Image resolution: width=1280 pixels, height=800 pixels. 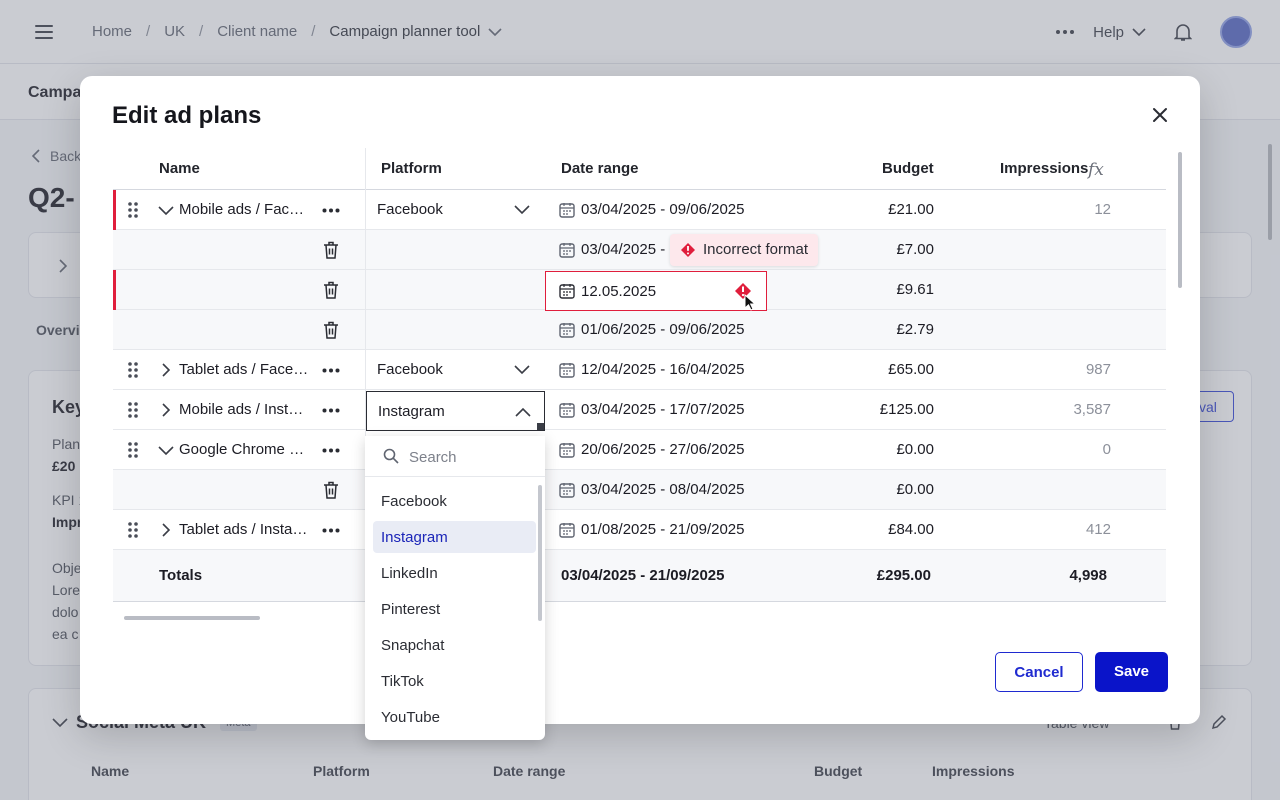 I want to click on budget-value: £84.00, so click(x=911, y=529).